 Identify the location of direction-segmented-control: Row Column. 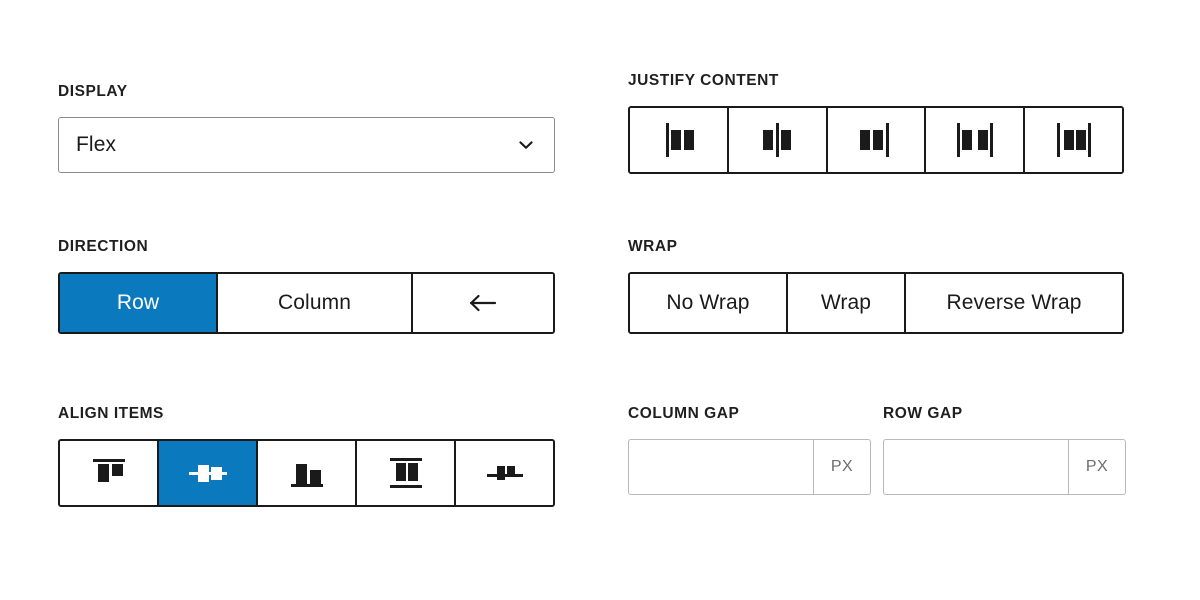
(306, 302).